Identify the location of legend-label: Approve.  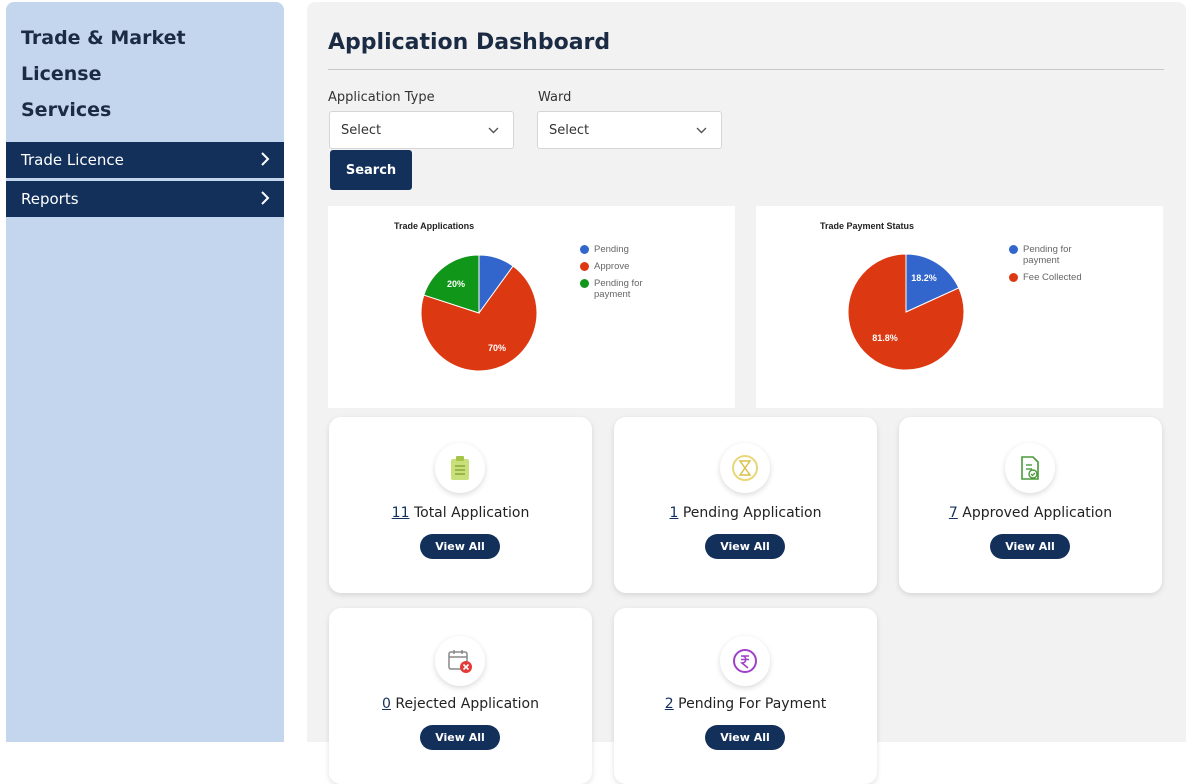
(612, 266).